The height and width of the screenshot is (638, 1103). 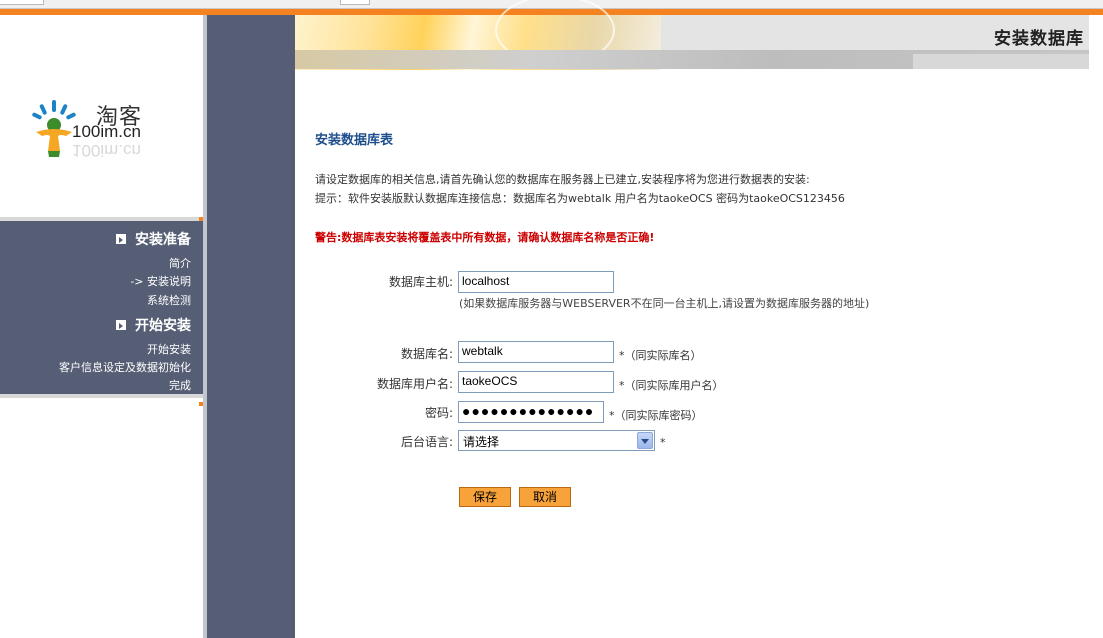 I want to click on language-select: 请选择, so click(x=556, y=440).